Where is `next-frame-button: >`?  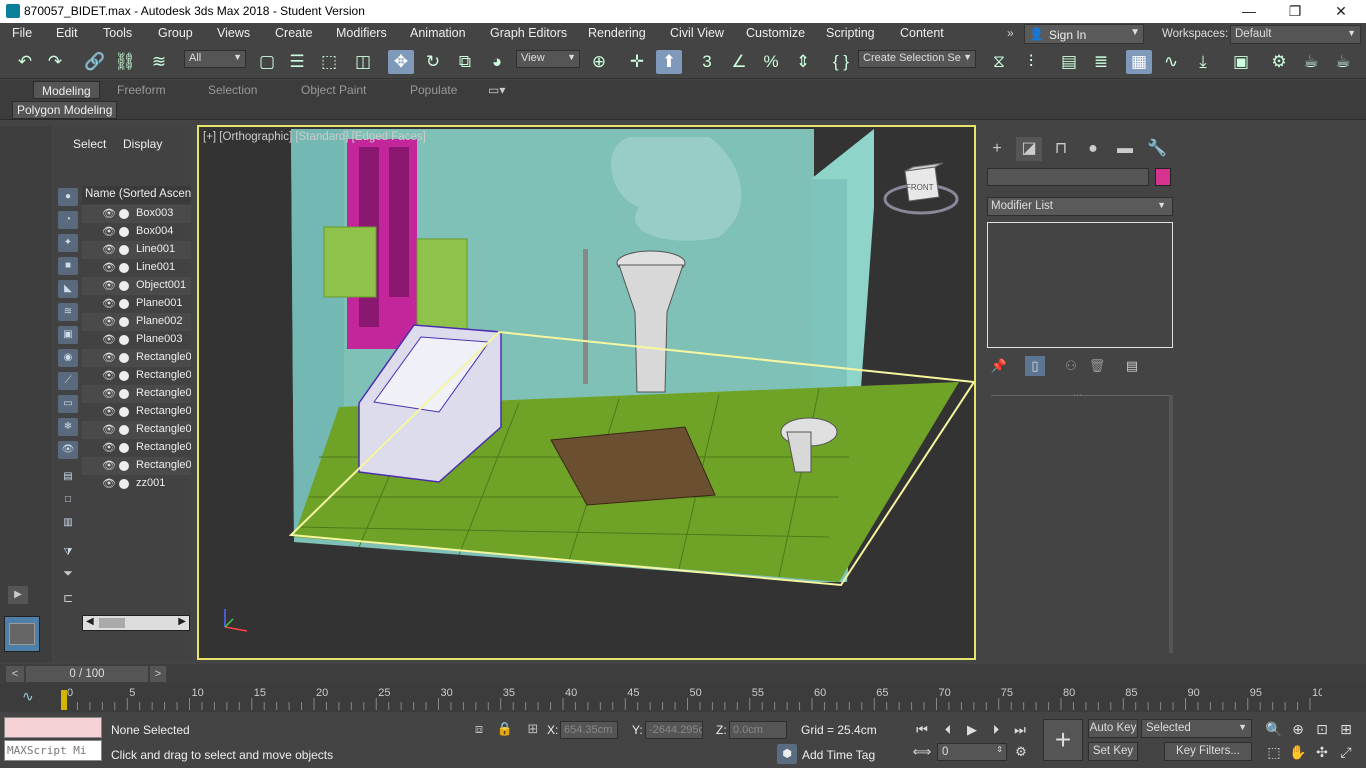 next-frame-button: > is located at coordinates (158, 674).